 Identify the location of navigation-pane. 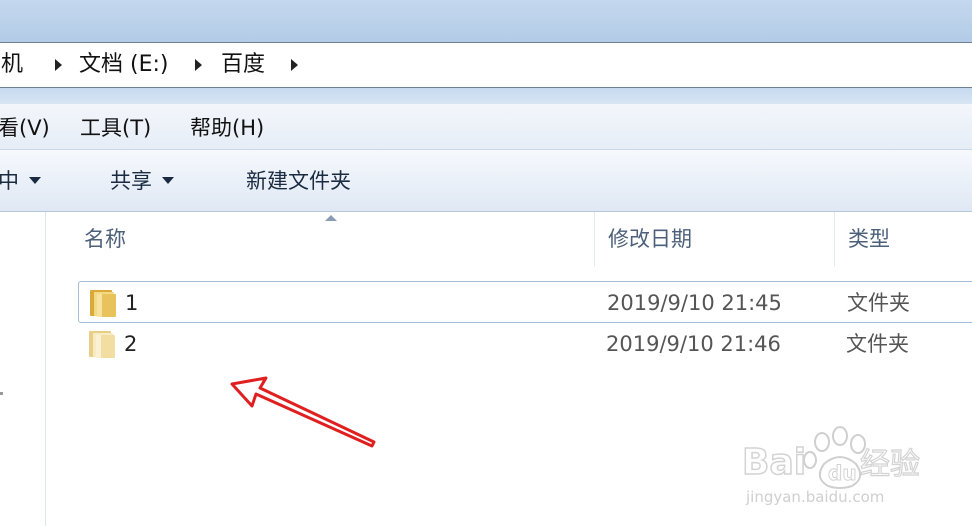
(23, 369).